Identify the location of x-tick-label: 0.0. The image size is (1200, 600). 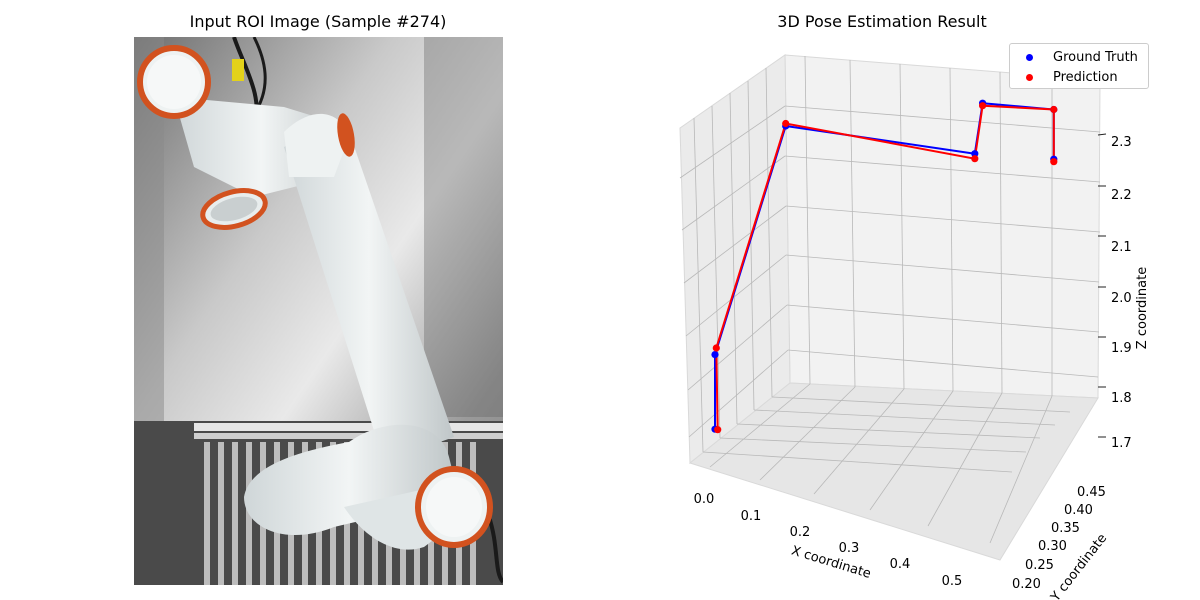
(704, 499).